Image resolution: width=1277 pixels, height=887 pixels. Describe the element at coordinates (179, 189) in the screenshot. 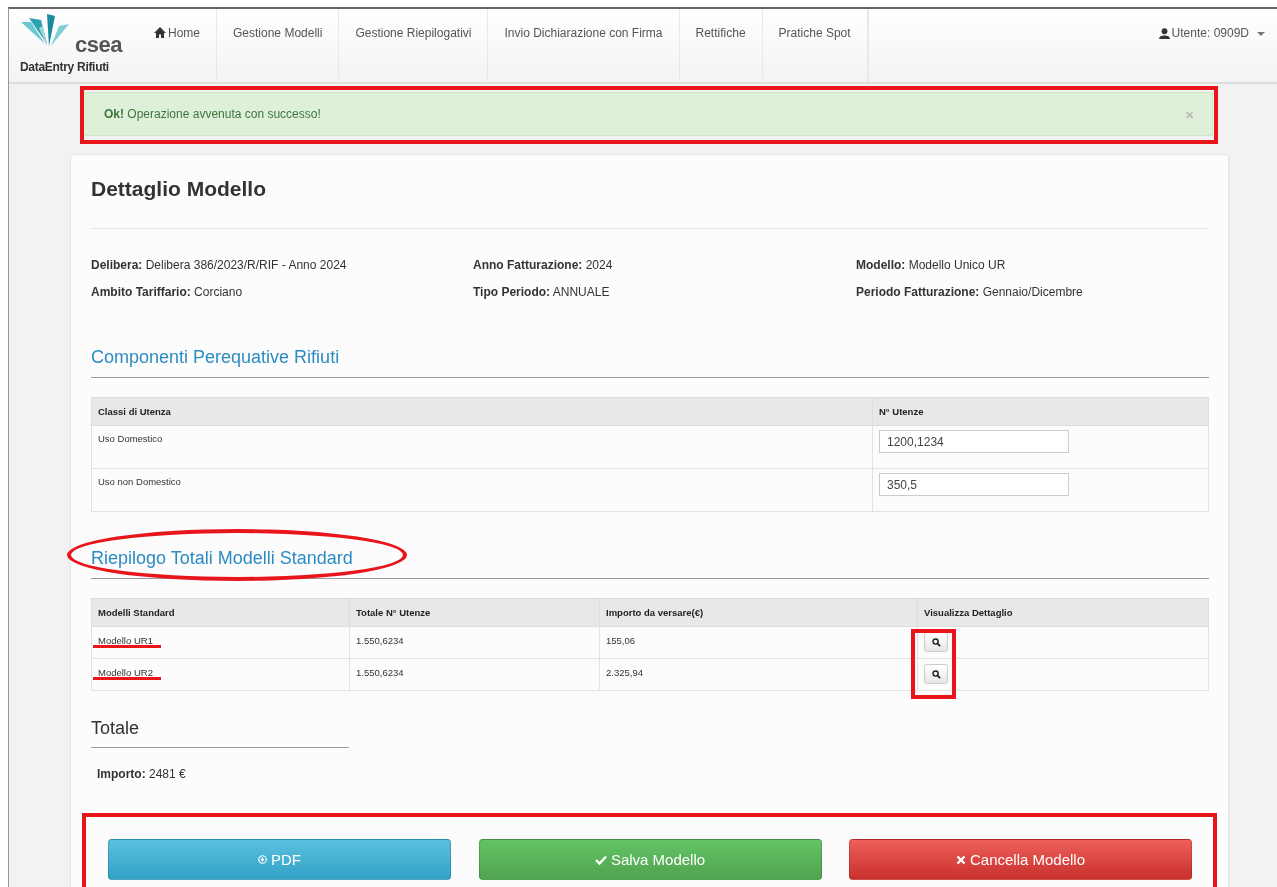

I see `page-title: Dettaglio Modello` at that location.